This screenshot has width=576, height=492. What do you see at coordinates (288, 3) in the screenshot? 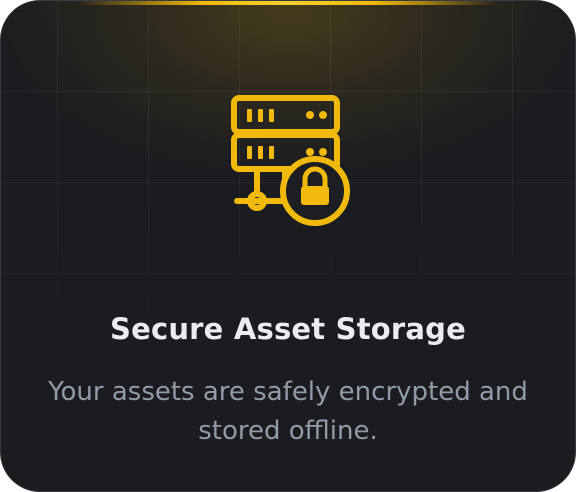
I see `top-accent-line` at bounding box center [288, 3].